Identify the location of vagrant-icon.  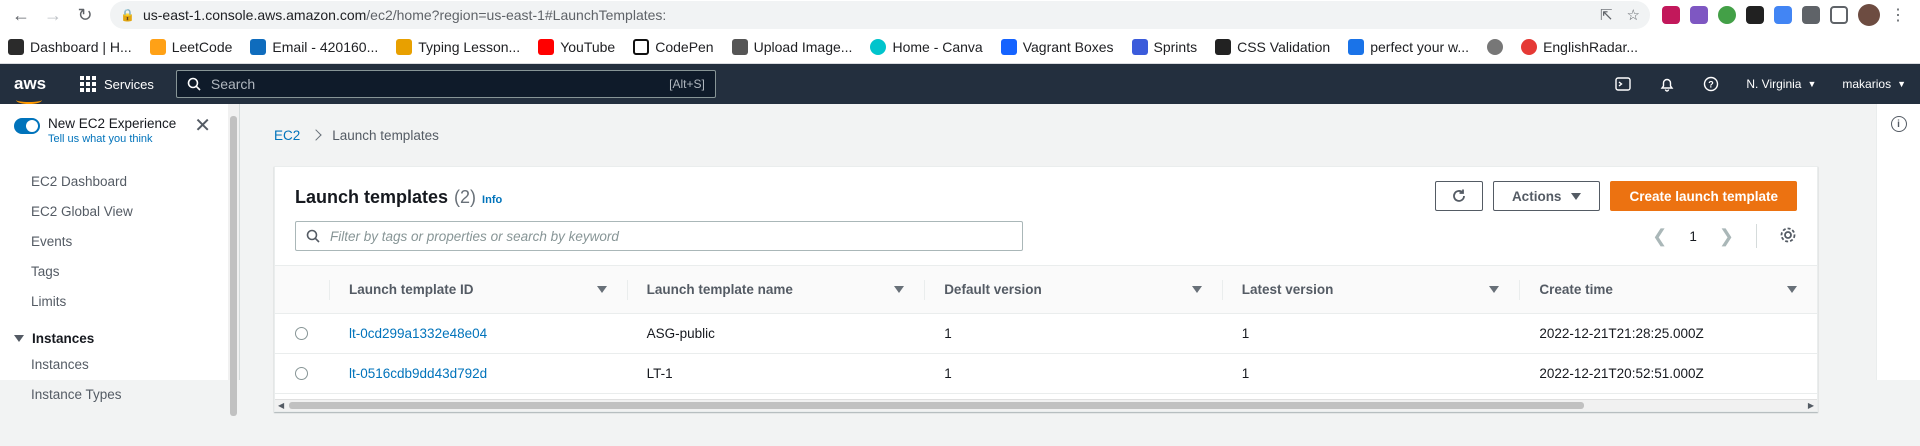
(1008, 46).